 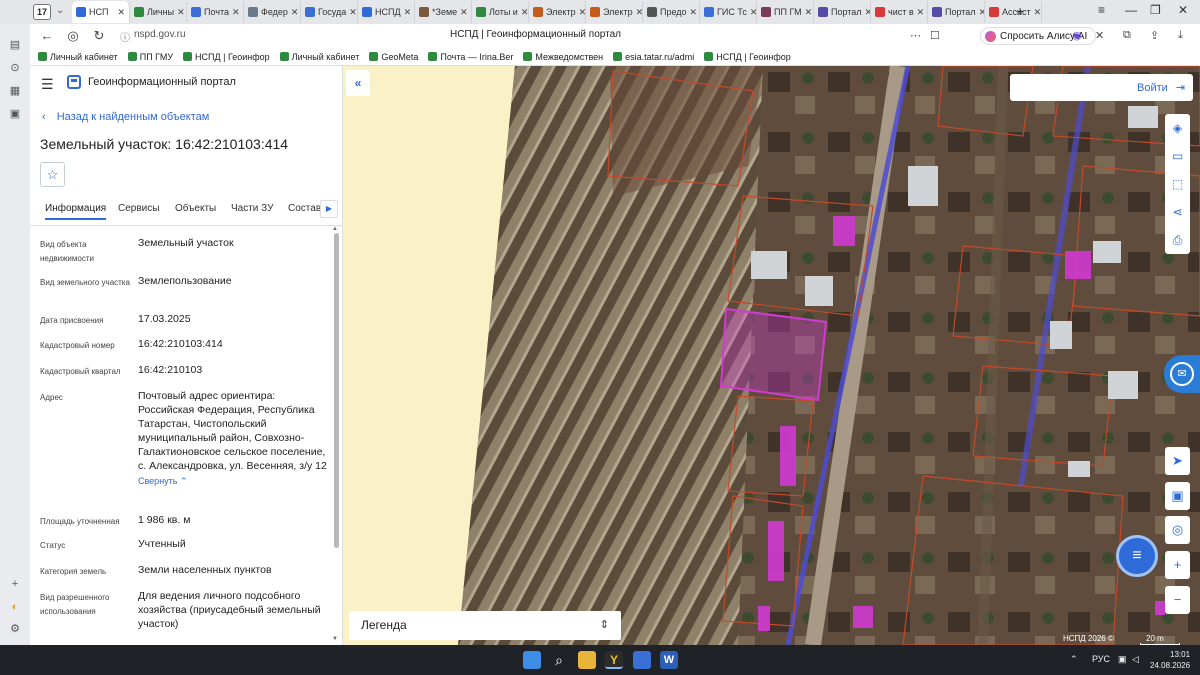 What do you see at coordinates (252, 208) in the screenshot?
I see `tab-parcel-parts: Части ЗУ` at bounding box center [252, 208].